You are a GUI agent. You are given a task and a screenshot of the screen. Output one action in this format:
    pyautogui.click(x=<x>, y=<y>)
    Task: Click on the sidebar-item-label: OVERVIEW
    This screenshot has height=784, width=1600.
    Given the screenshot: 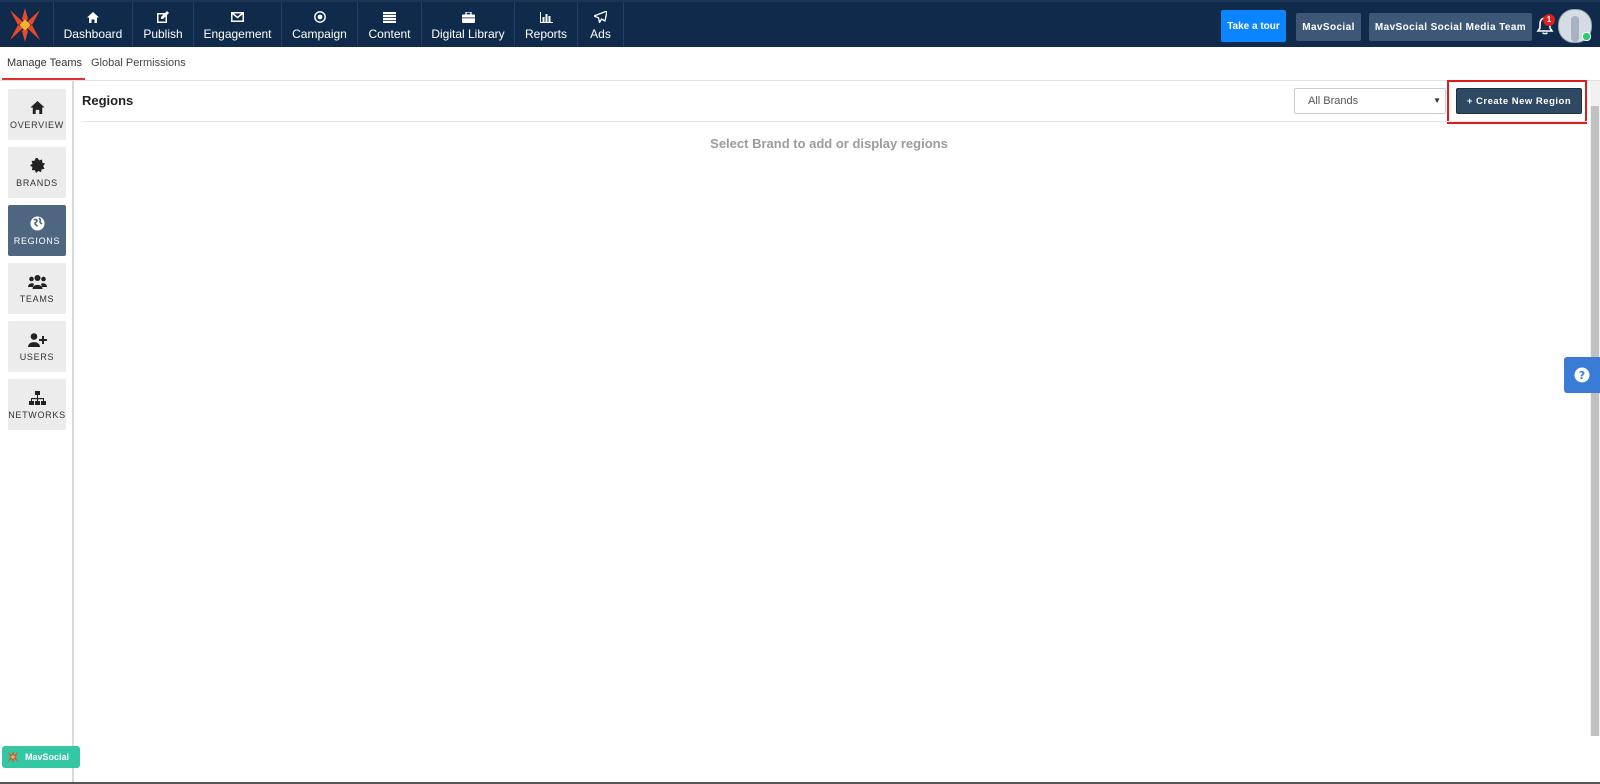 What is the action you would take?
    pyautogui.click(x=37, y=124)
    